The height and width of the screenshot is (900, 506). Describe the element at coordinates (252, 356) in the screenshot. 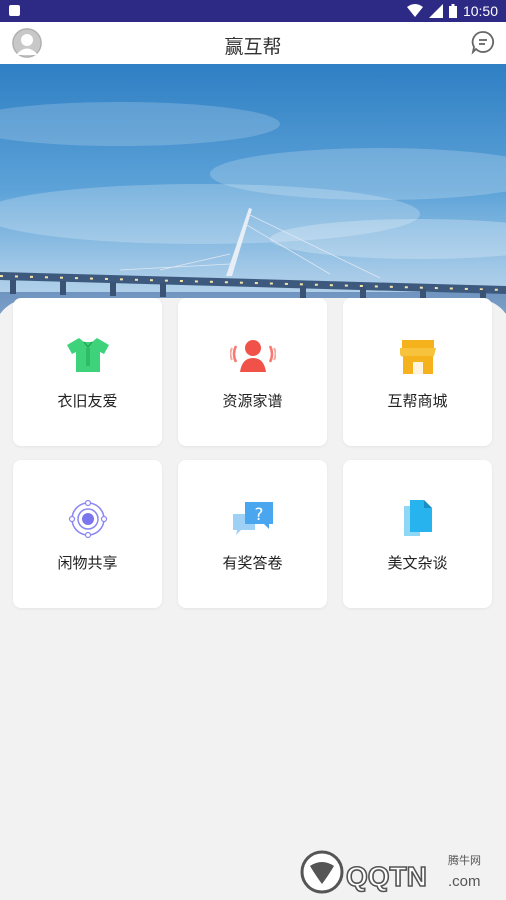

I see `people-icon` at that location.